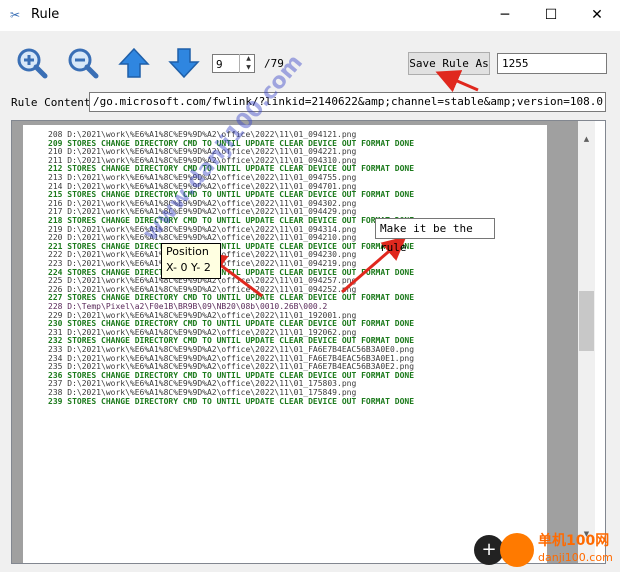  What do you see at coordinates (187, 251) in the screenshot?
I see `position-title: Position` at bounding box center [187, 251].